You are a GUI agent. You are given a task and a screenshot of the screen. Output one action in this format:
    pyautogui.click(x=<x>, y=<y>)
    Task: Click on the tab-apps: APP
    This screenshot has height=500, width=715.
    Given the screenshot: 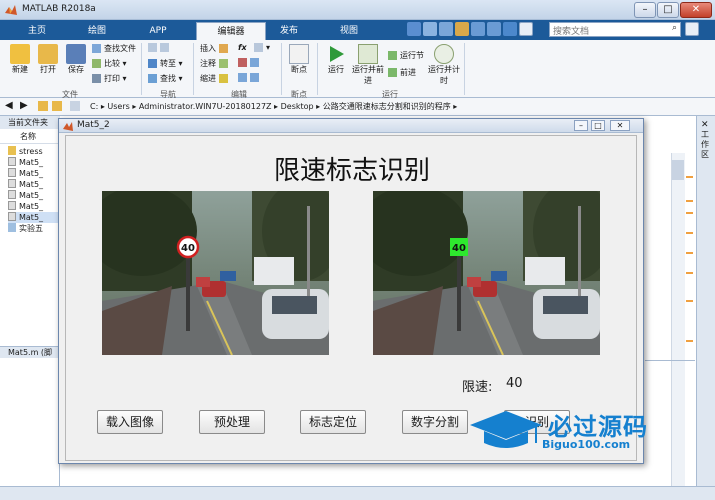 What is the action you would take?
    pyautogui.click(x=158, y=31)
    